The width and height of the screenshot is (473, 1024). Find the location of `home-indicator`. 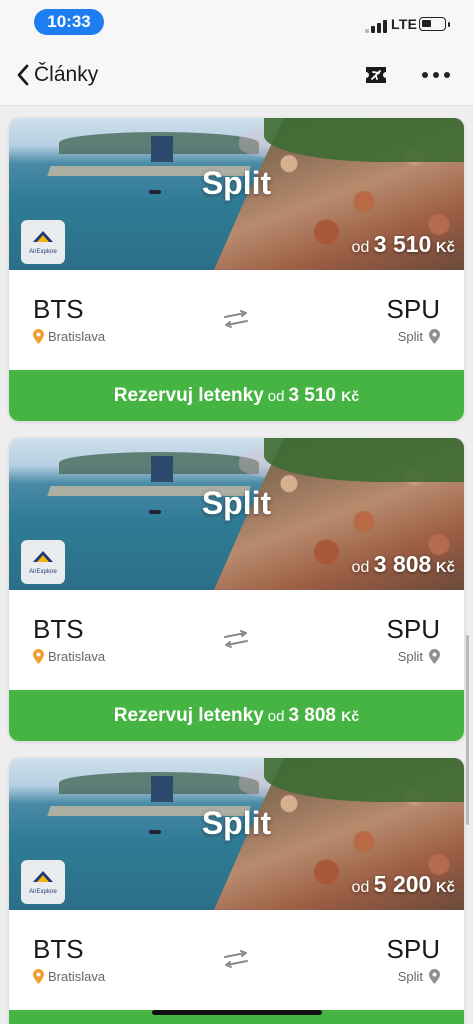

home-indicator is located at coordinates (237, 1012).